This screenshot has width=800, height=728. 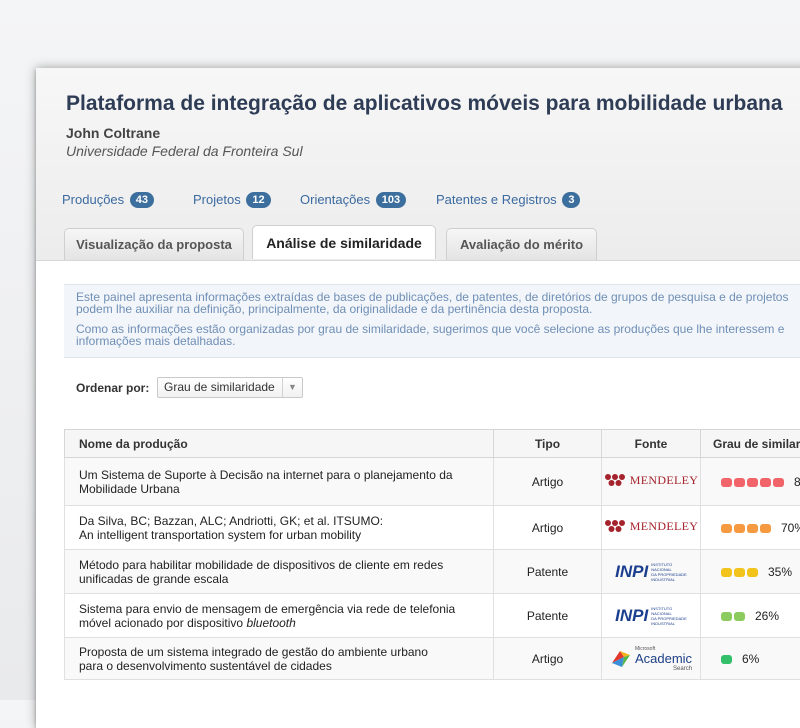 I want to click on tab-similaridade: Análise de similaridade, so click(x=344, y=242).